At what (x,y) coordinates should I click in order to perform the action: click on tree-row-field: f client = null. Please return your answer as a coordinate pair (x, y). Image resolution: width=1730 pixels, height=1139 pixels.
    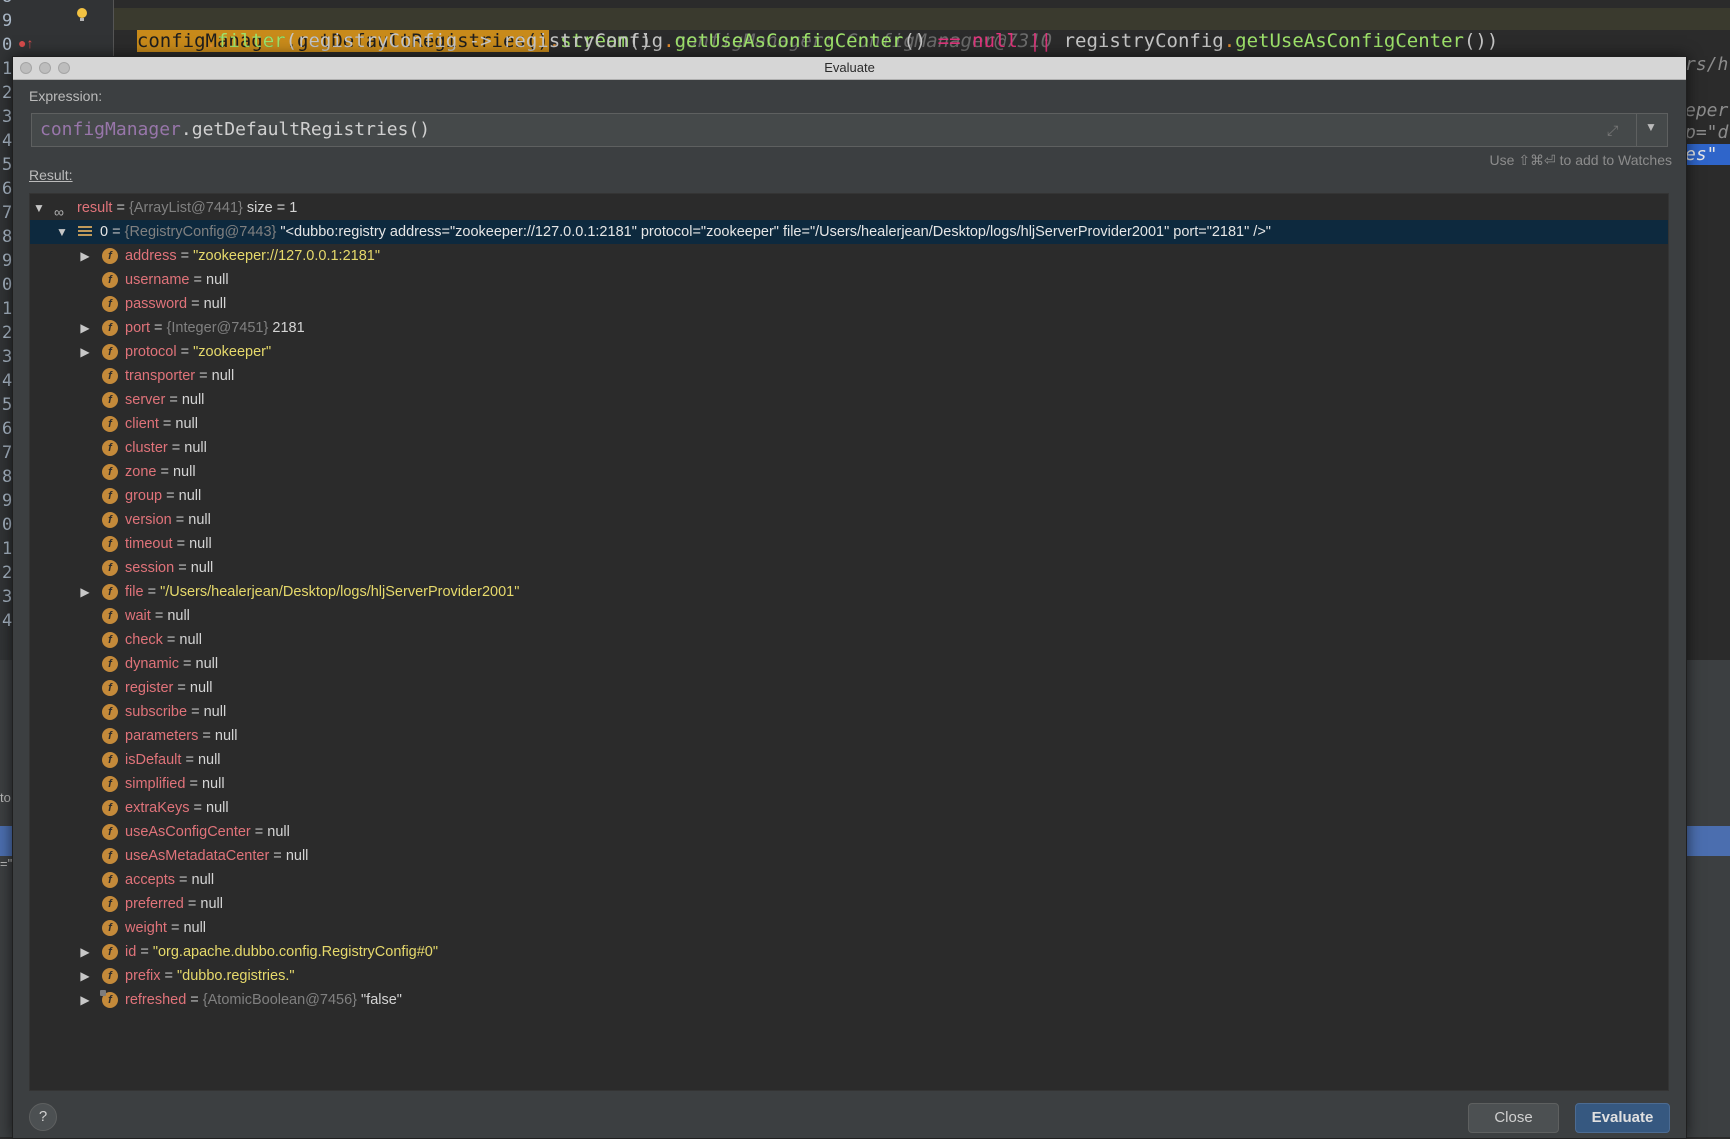
    Looking at the image, I should click on (849, 424).